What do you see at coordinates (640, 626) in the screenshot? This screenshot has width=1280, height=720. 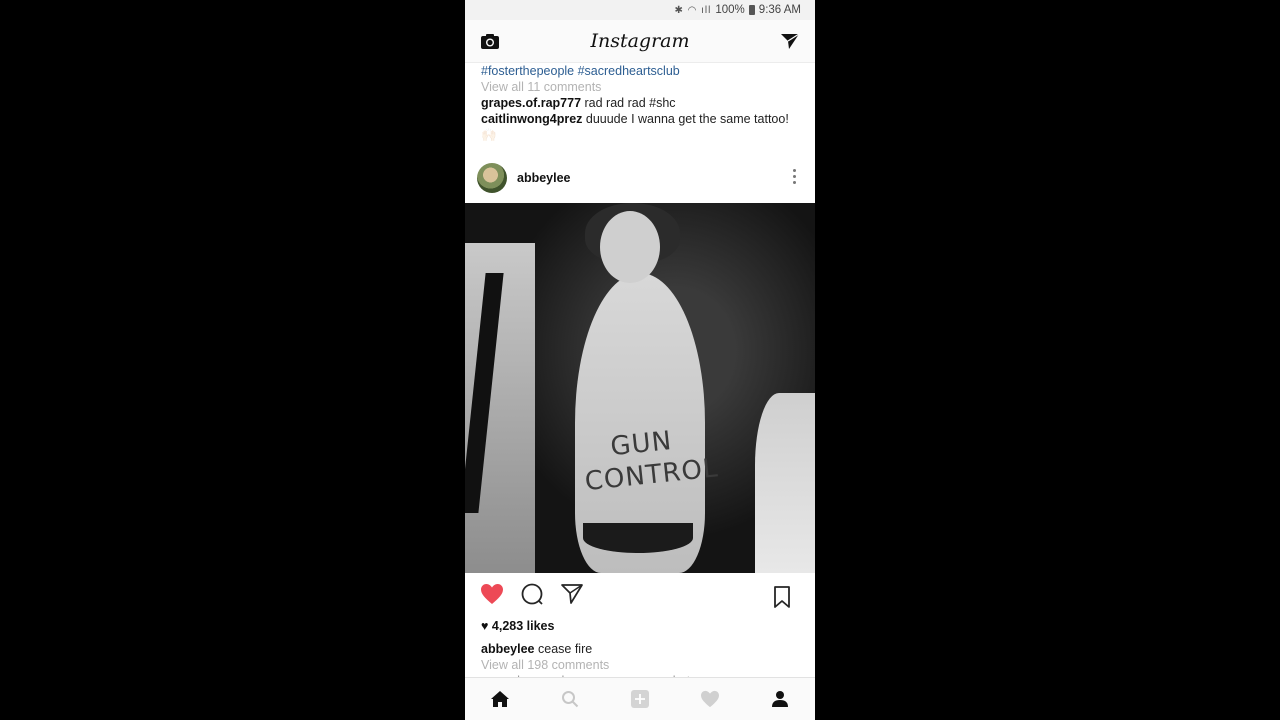 I see `like-count: ♥ 4,283 likes` at bounding box center [640, 626].